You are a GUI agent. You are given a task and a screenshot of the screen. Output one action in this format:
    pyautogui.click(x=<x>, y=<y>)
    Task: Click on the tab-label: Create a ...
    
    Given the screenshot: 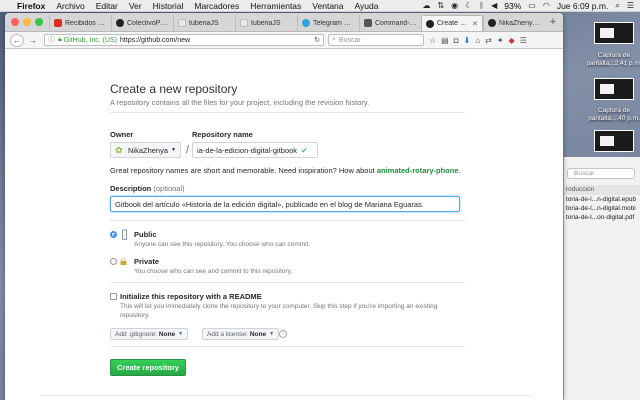 What is the action you would take?
    pyautogui.click(x=454, y=23)
    